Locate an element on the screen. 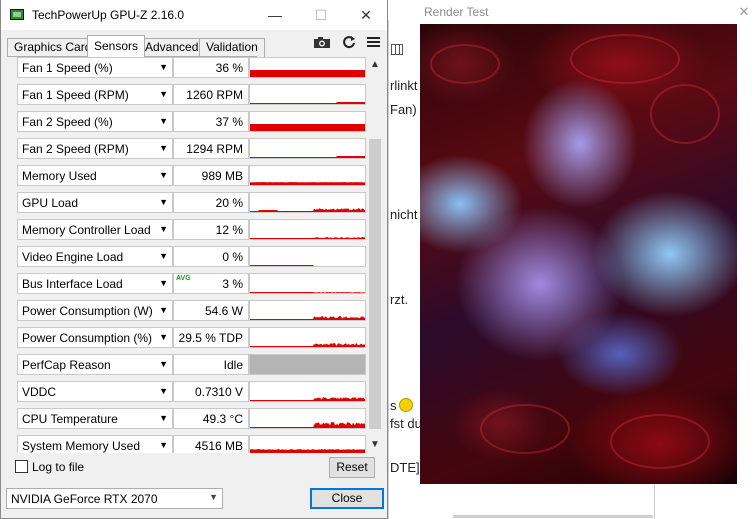  minimize-icon: — is located at coordinates (275, 15).